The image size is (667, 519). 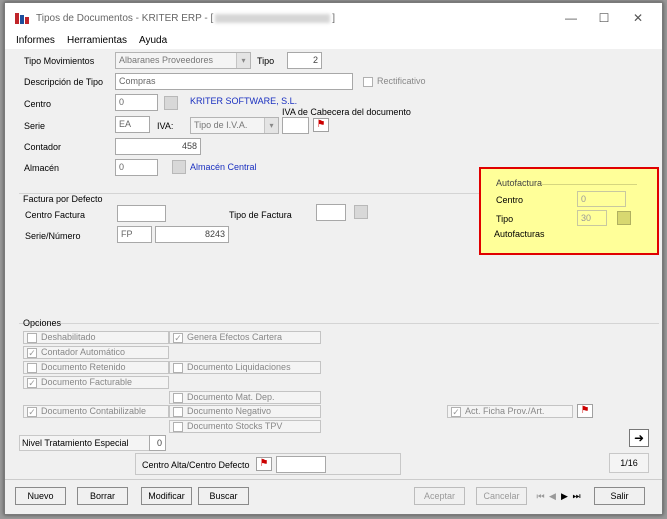 I want to click on minimize-button: —, so click(x=571, y=18).